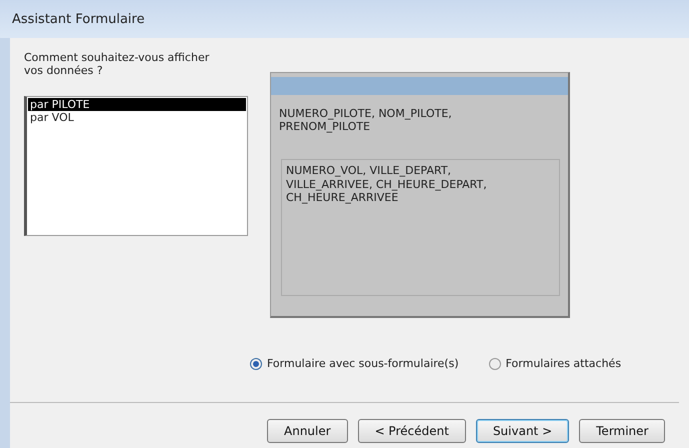 The width and height of the screenshot is (689, 448). Describe the element at coordinates (363, 364) in the screenshot. I see `radio-label: Formulaire avec sous-formulaire(s)` at that location.